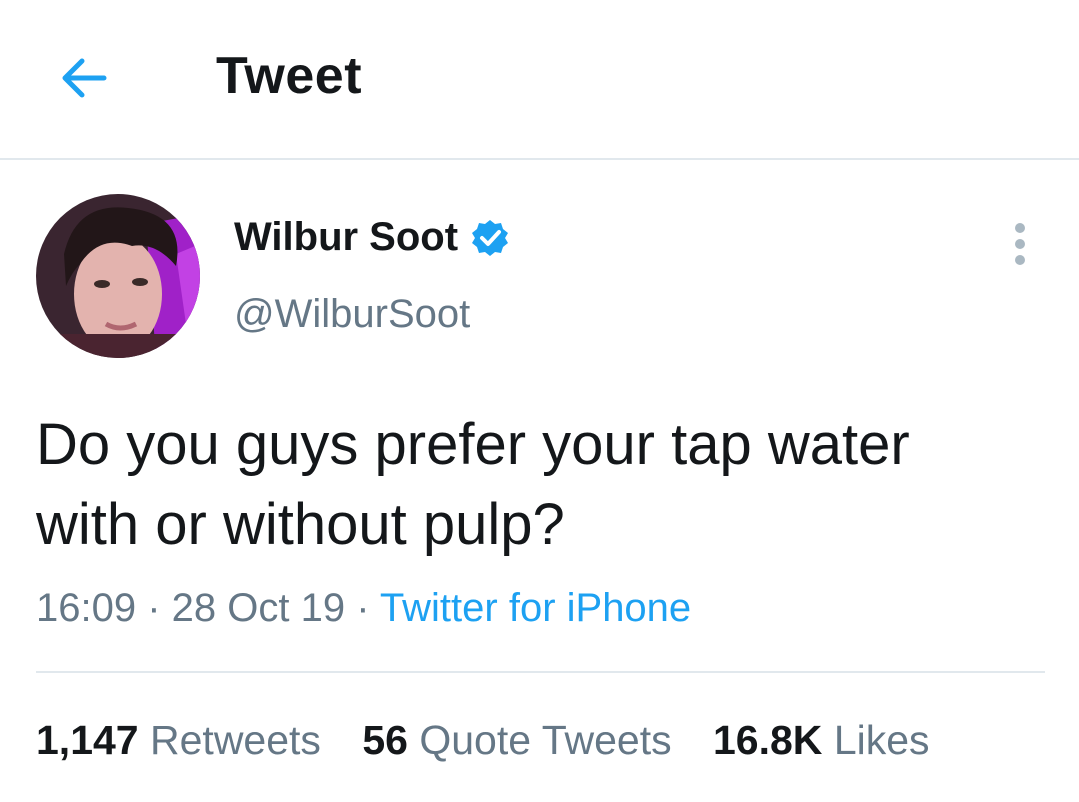 The height and width of the screenshot is (802, 1079). Describe the element at coordinates (490, 237) in the screenshot. I see `verified-badge-icon` at that location.